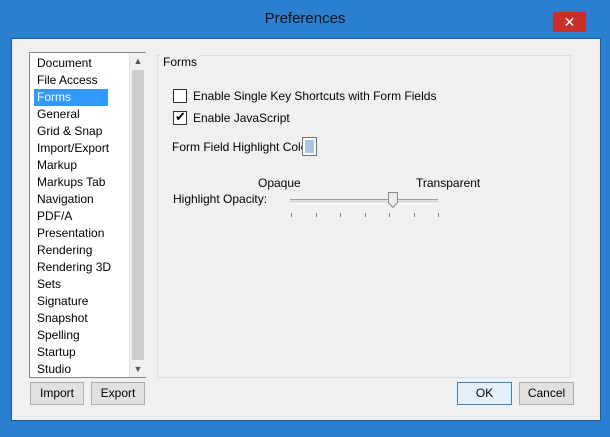 This screenshot has width=610, height=437. What do you see at coordinates (67, 80) in the screenshot?
I see `category-item: File Access` at bounding box center [67, 80].